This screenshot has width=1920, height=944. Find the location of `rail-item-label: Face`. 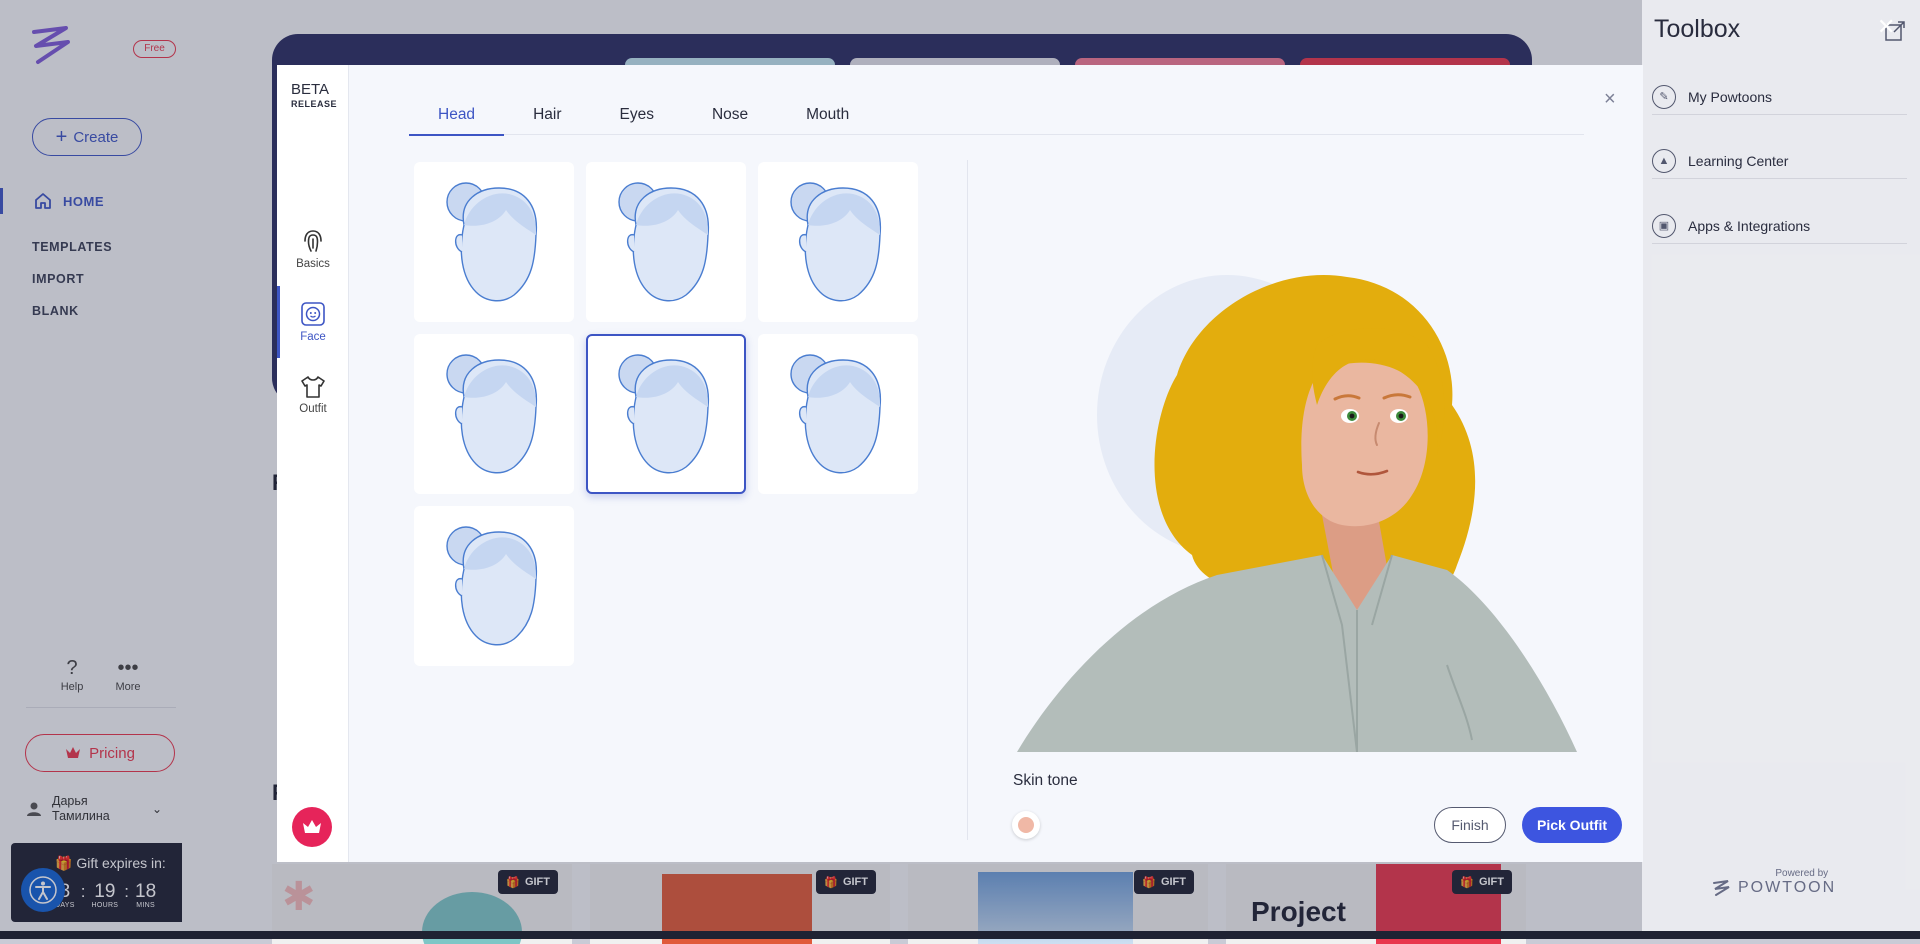

rail-item-label: Face is located at coordinates (313, 337).